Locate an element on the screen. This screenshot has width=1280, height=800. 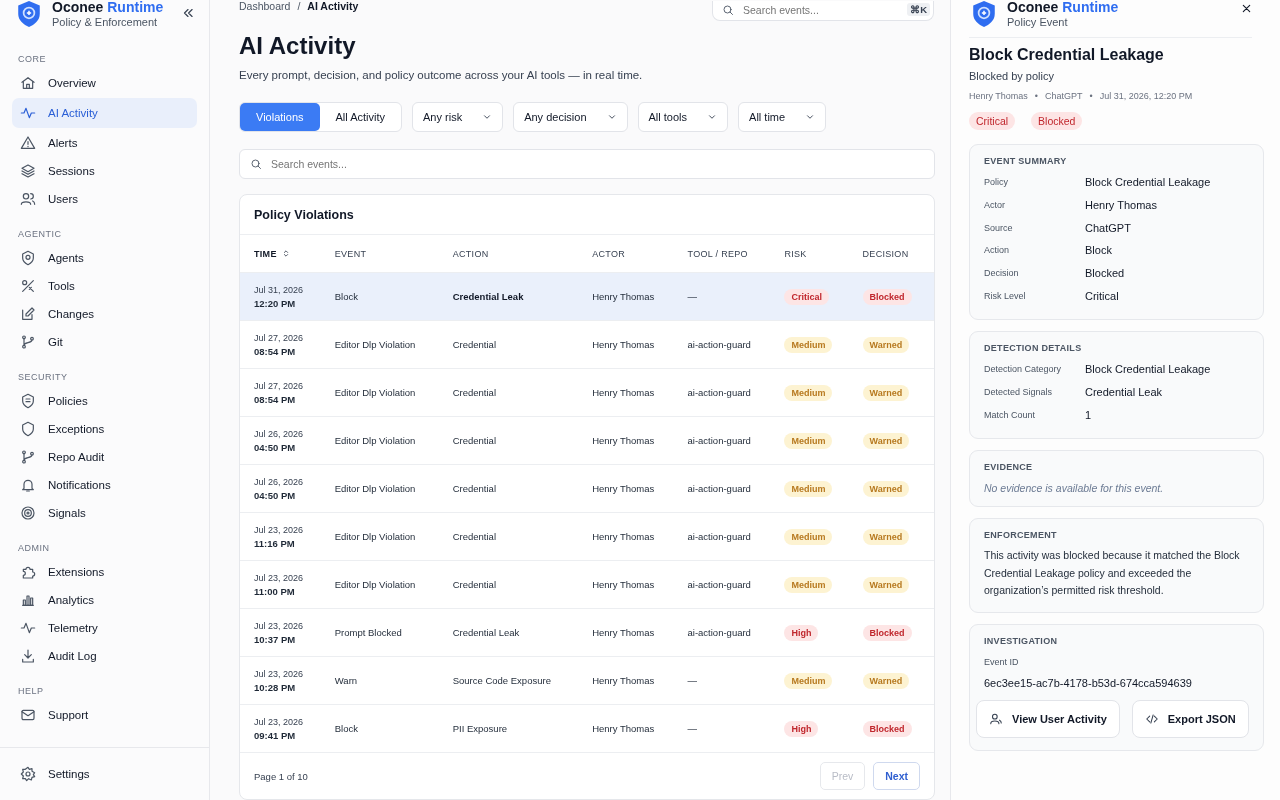
double-chevron-left-icon is located at coordinates (188, 13).